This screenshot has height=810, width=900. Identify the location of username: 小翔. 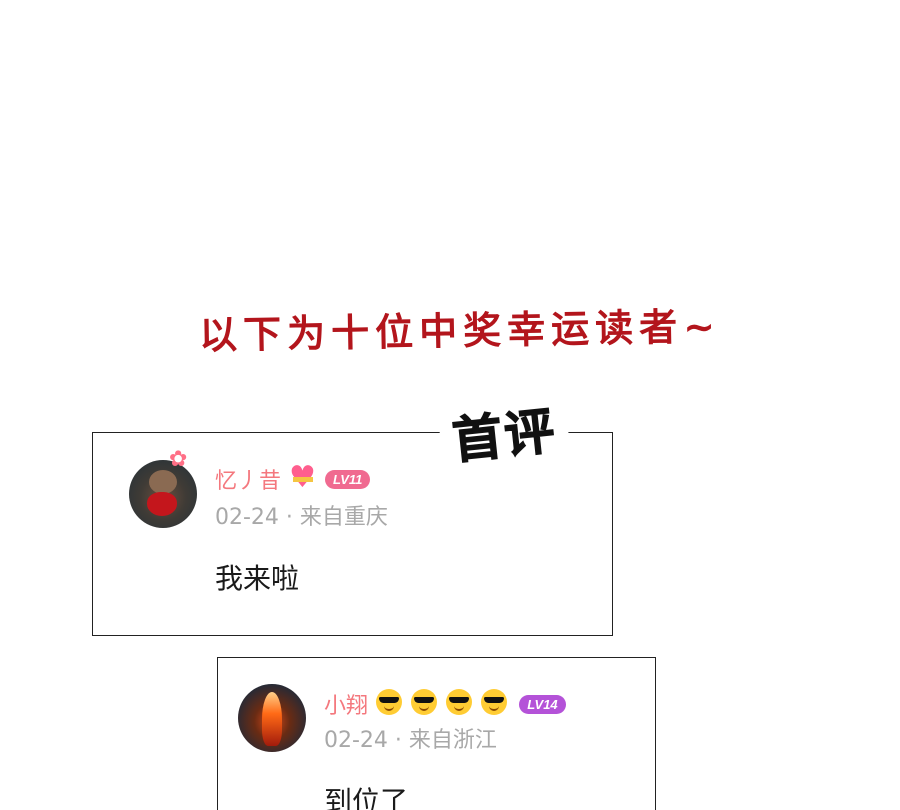
(346, 704).